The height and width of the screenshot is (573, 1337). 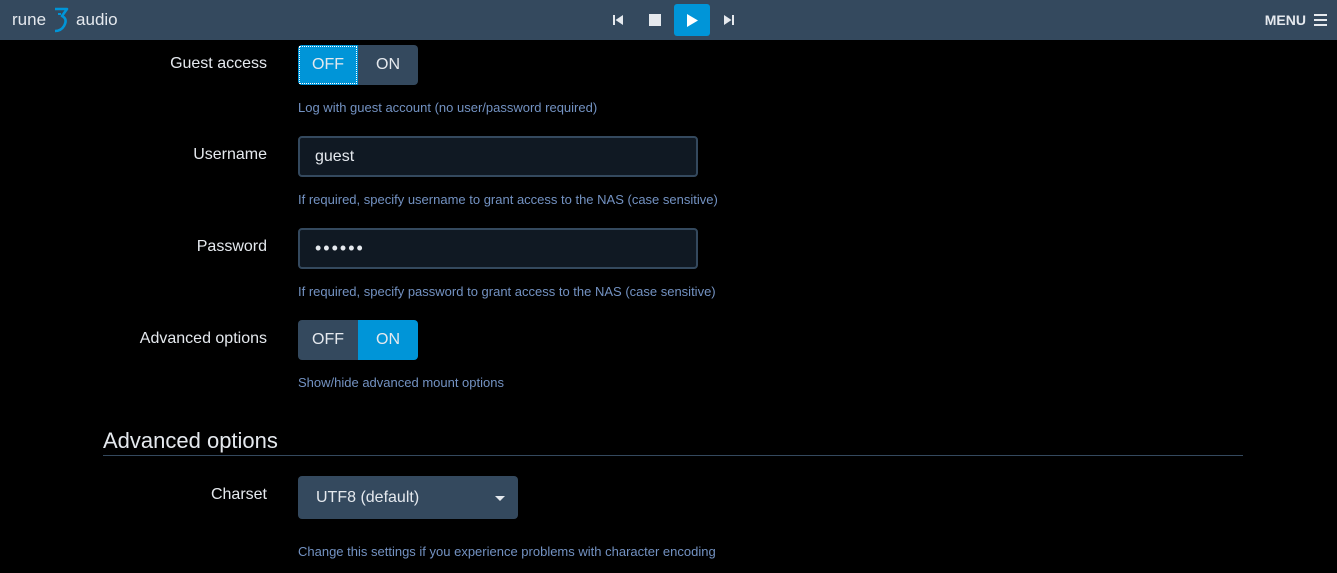 What do you see at coordinates (238, 494) in the screenshot?
I see `charset-label: Charset` at bounding box center [238, 494].